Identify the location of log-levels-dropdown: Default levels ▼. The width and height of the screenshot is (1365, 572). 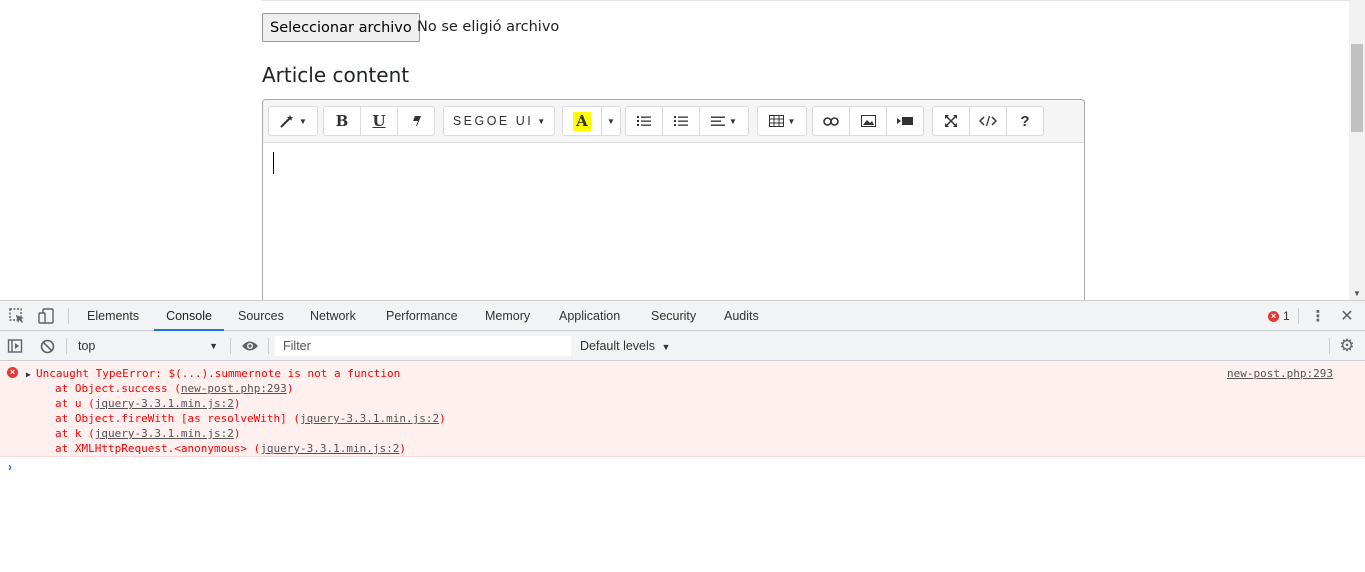
(625, 346).